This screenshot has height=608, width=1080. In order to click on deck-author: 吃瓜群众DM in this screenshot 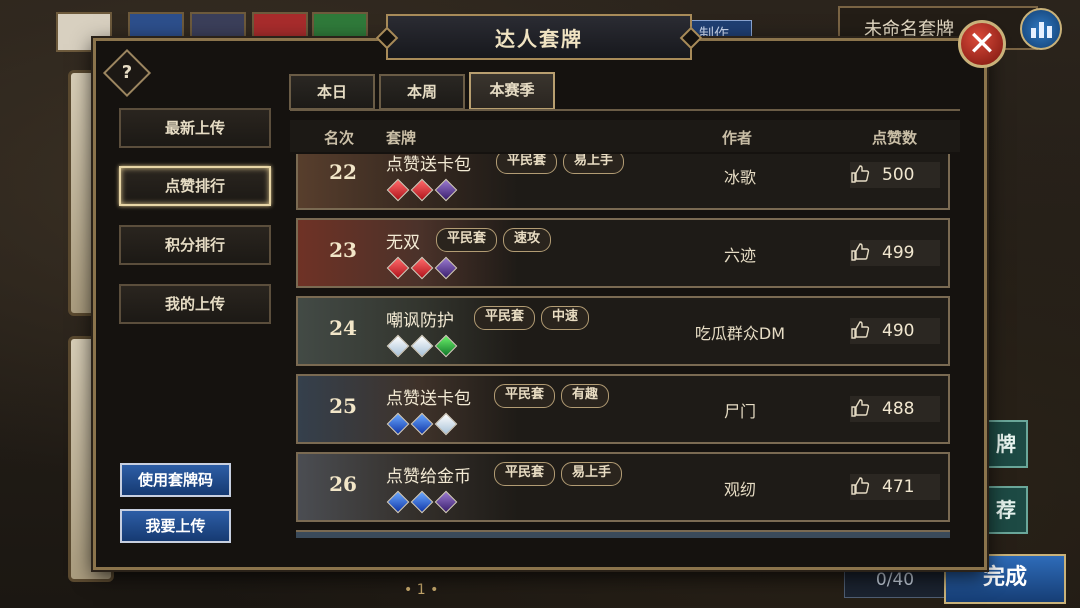, I will do `click(740, 333)`.